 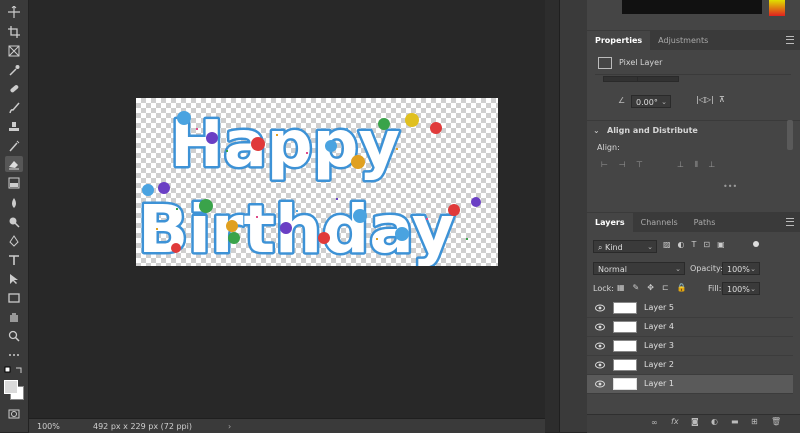 I want to click on layers-tabs: Layers Channels Paths, so click(x=693, y=222).